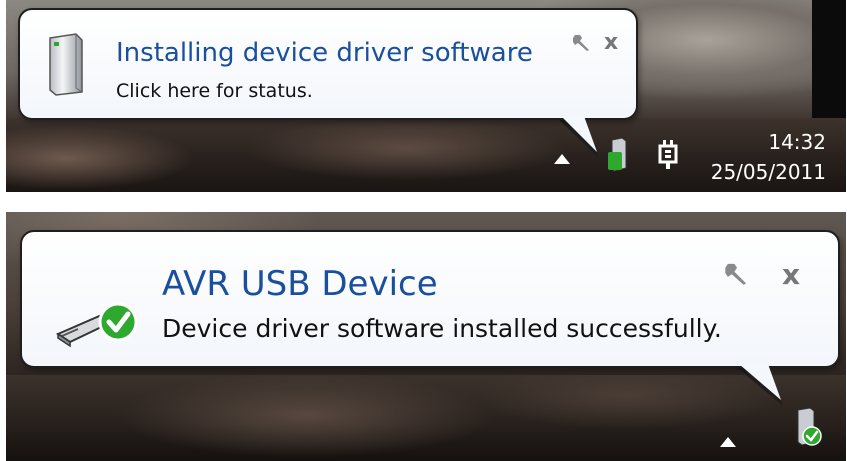 The height and width of the screenshot is (461, 847). What do you see at coordinates (617, 155) in the screenshot?
I see `device-install-icon` at bounding box center [617, 155].